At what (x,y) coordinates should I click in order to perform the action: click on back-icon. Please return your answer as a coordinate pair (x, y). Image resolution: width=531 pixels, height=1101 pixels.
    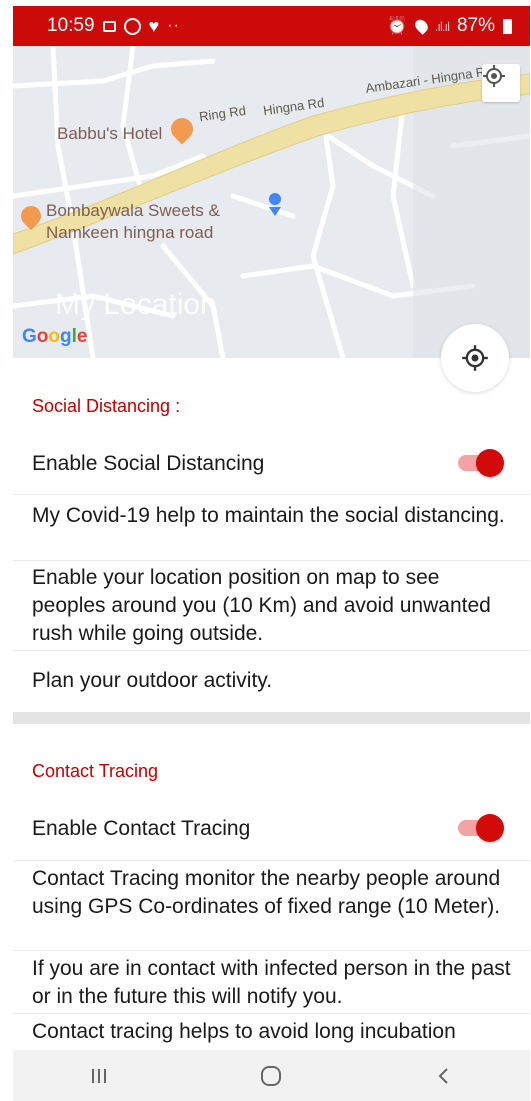
    Looking at the image, I should click on (443, 1075).